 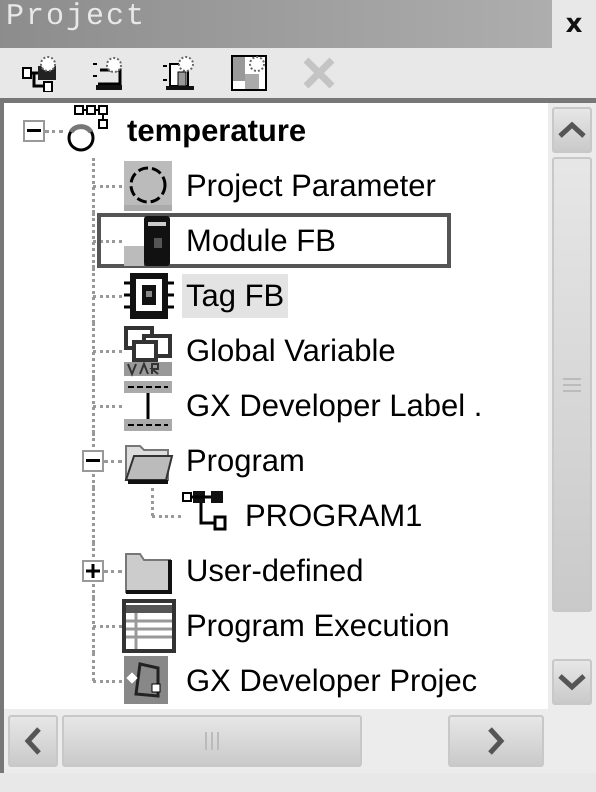 What do you see at coordinates (39, 73) in the screenshot?
I see `tree-icon` at bounding box center [39, 73].